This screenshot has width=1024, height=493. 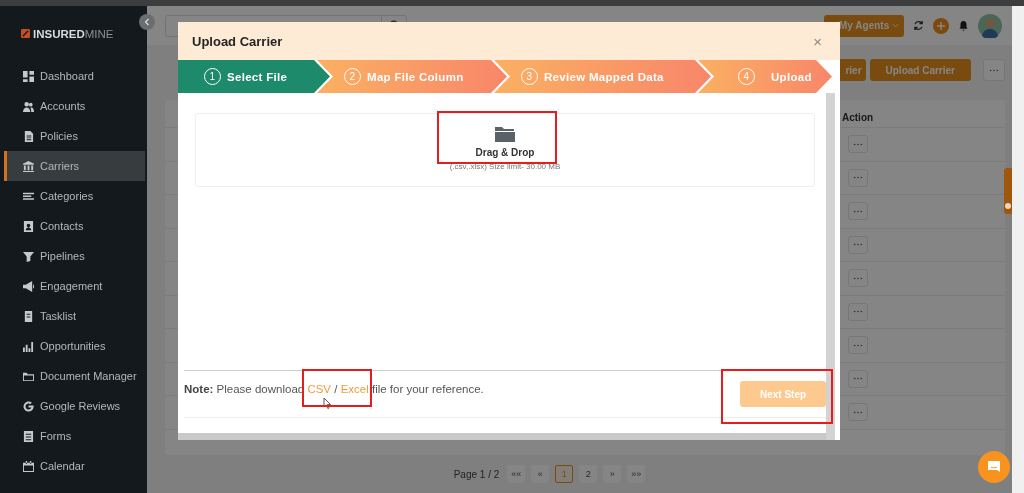 I want to click on sidebar-item: Google Reviews, so click(x=74, y=406).